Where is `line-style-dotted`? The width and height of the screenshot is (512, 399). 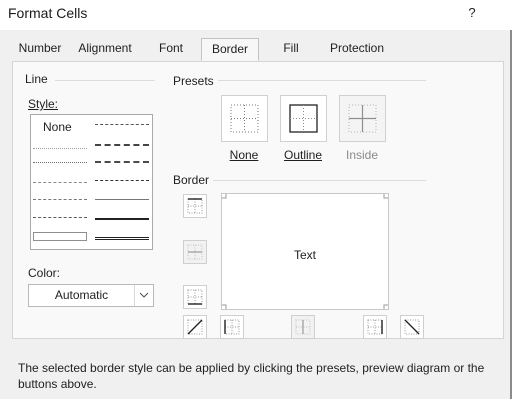
line-style-dotted is located at coordinates (60, 162).